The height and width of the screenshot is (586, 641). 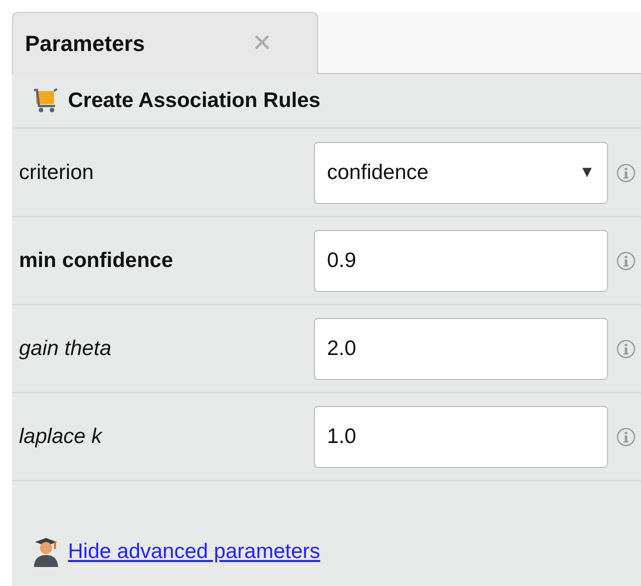 What do you see at coordinates (96, 260) in the screenshot?
I see `parameter-label: min confidence` at bounding box center [96, 260].